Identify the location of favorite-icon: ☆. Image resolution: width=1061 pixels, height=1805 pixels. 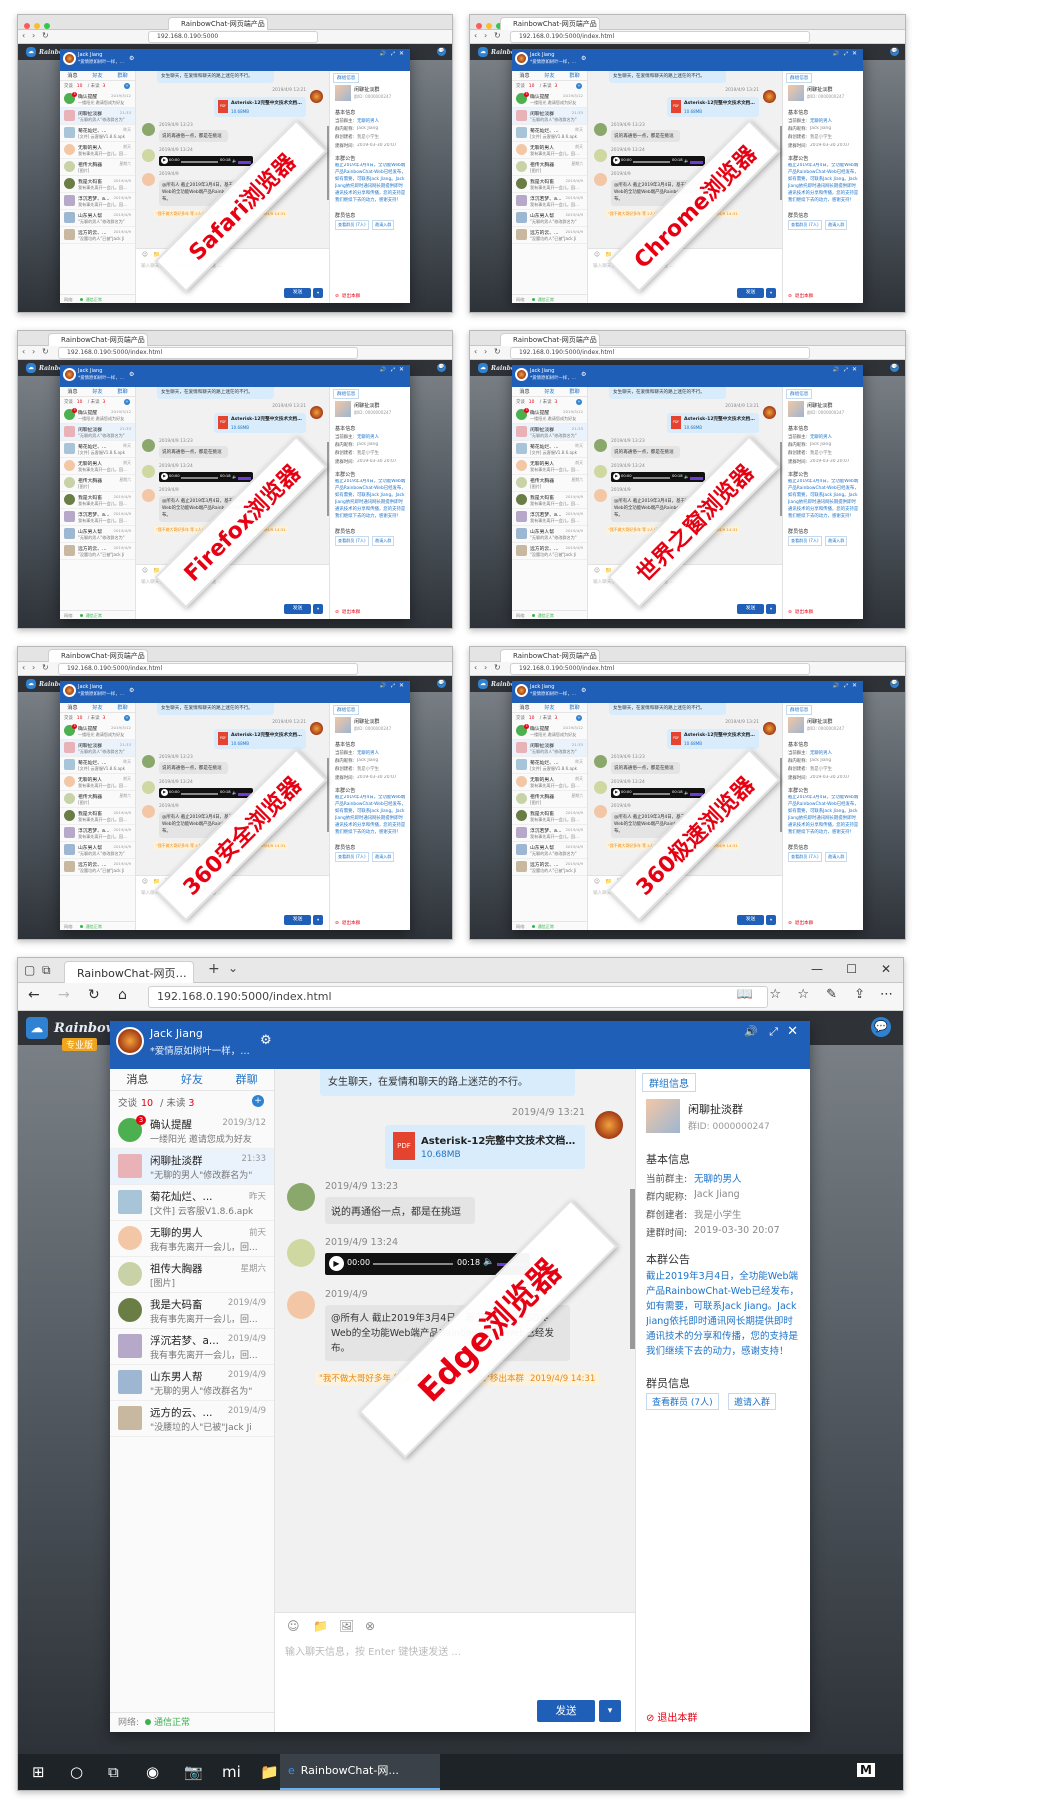
(775, 994).